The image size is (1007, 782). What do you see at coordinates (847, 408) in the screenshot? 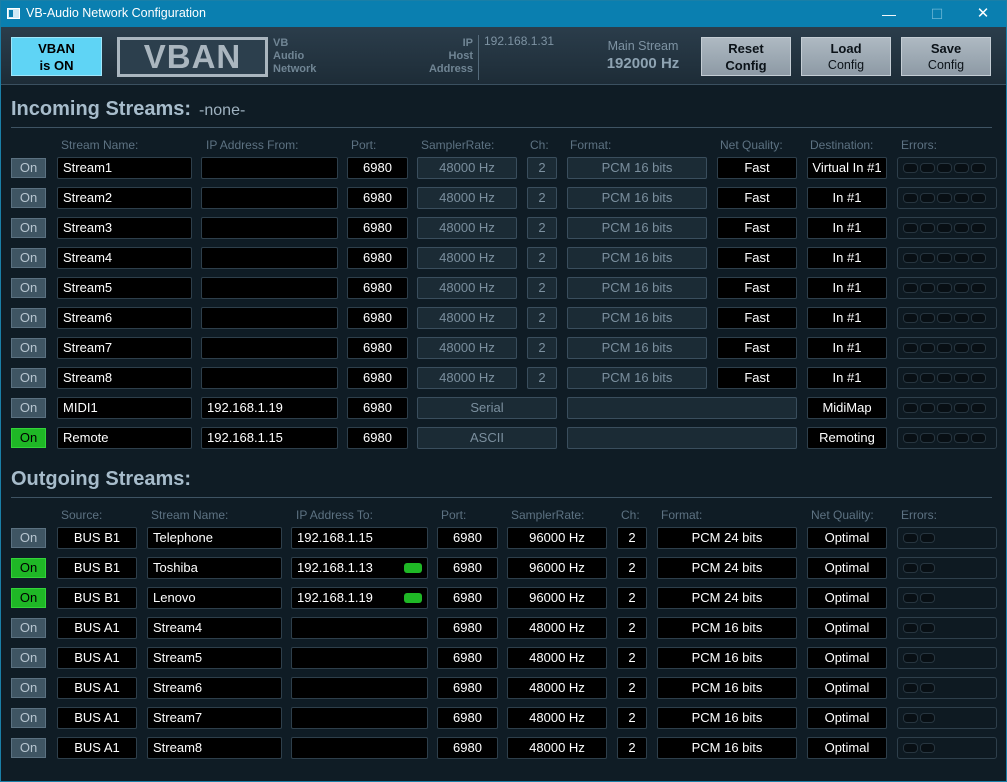
I see `destination-field: MidiMap` at bounding box center [847, 408].